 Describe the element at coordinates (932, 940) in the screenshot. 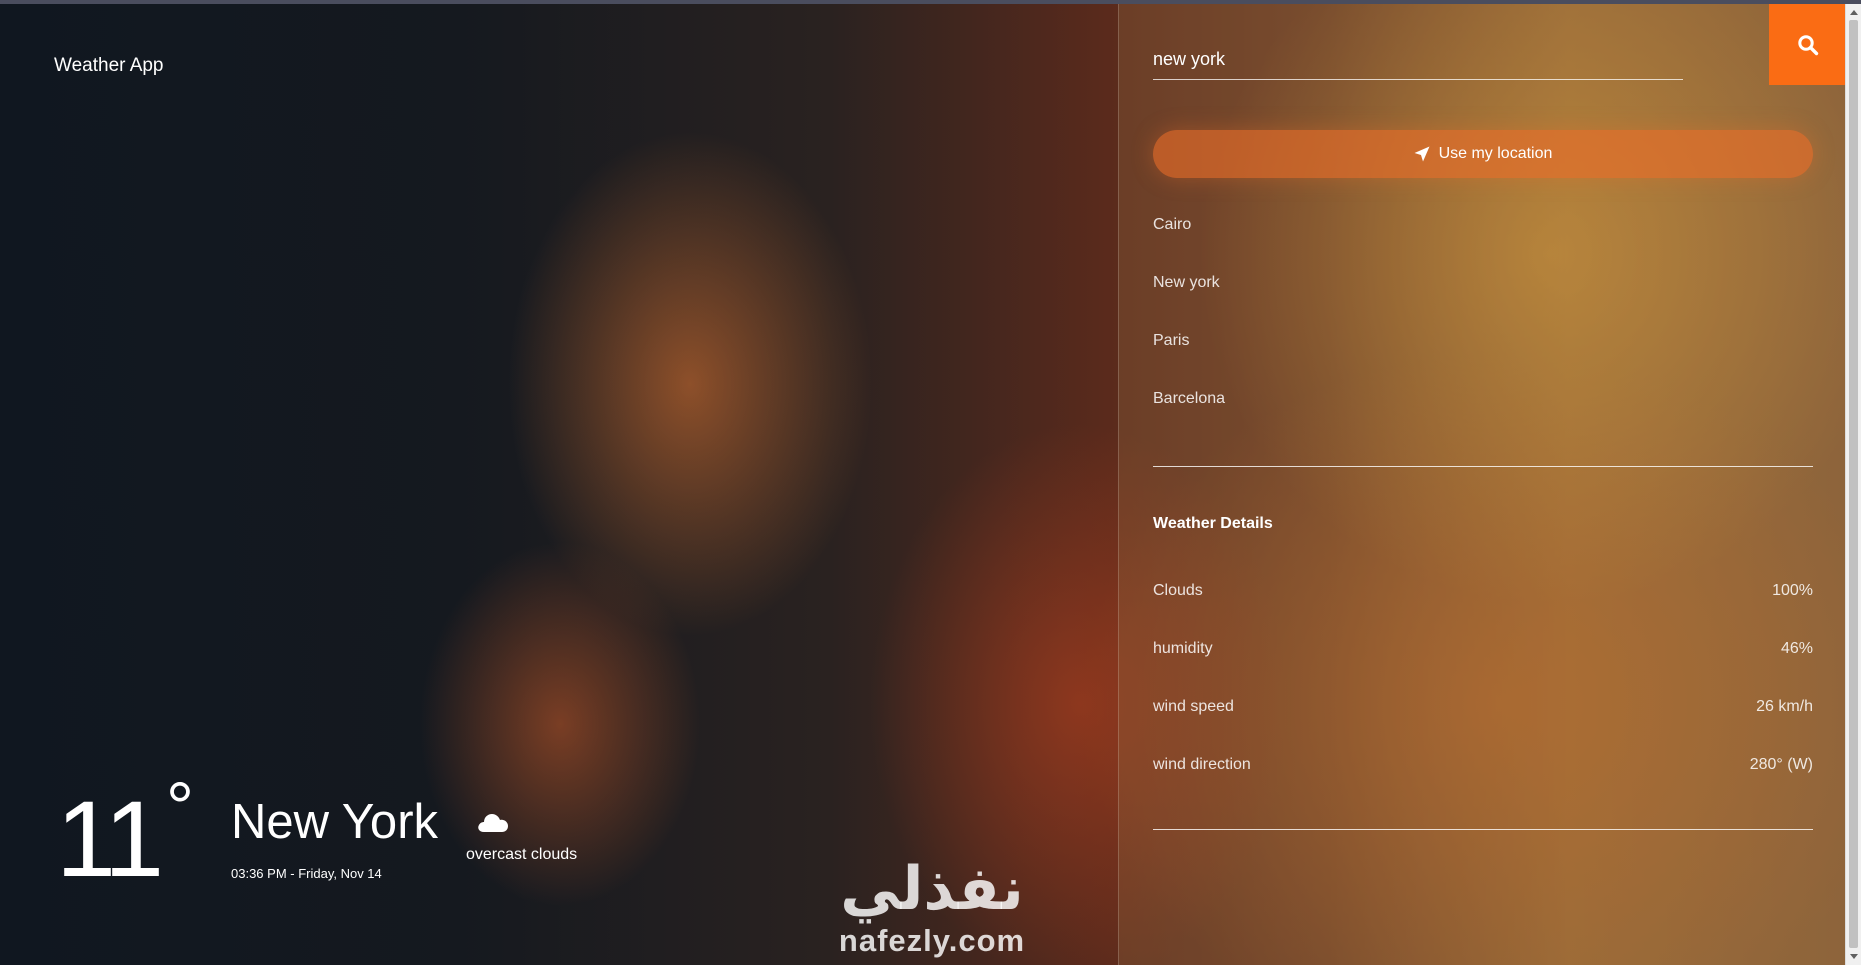

I see `watermark-url-text: nafezly.com` at that location.